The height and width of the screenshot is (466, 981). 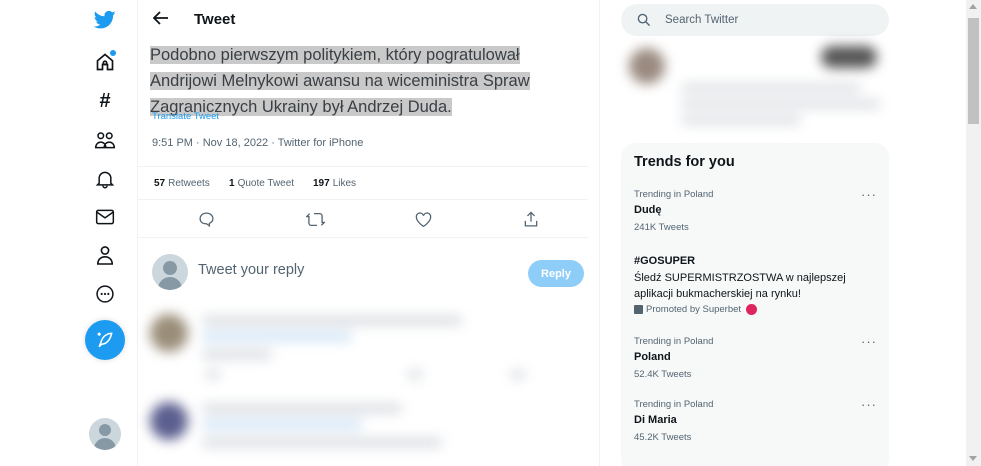 I want to click on mail-icon, so click(x=105, y=217).